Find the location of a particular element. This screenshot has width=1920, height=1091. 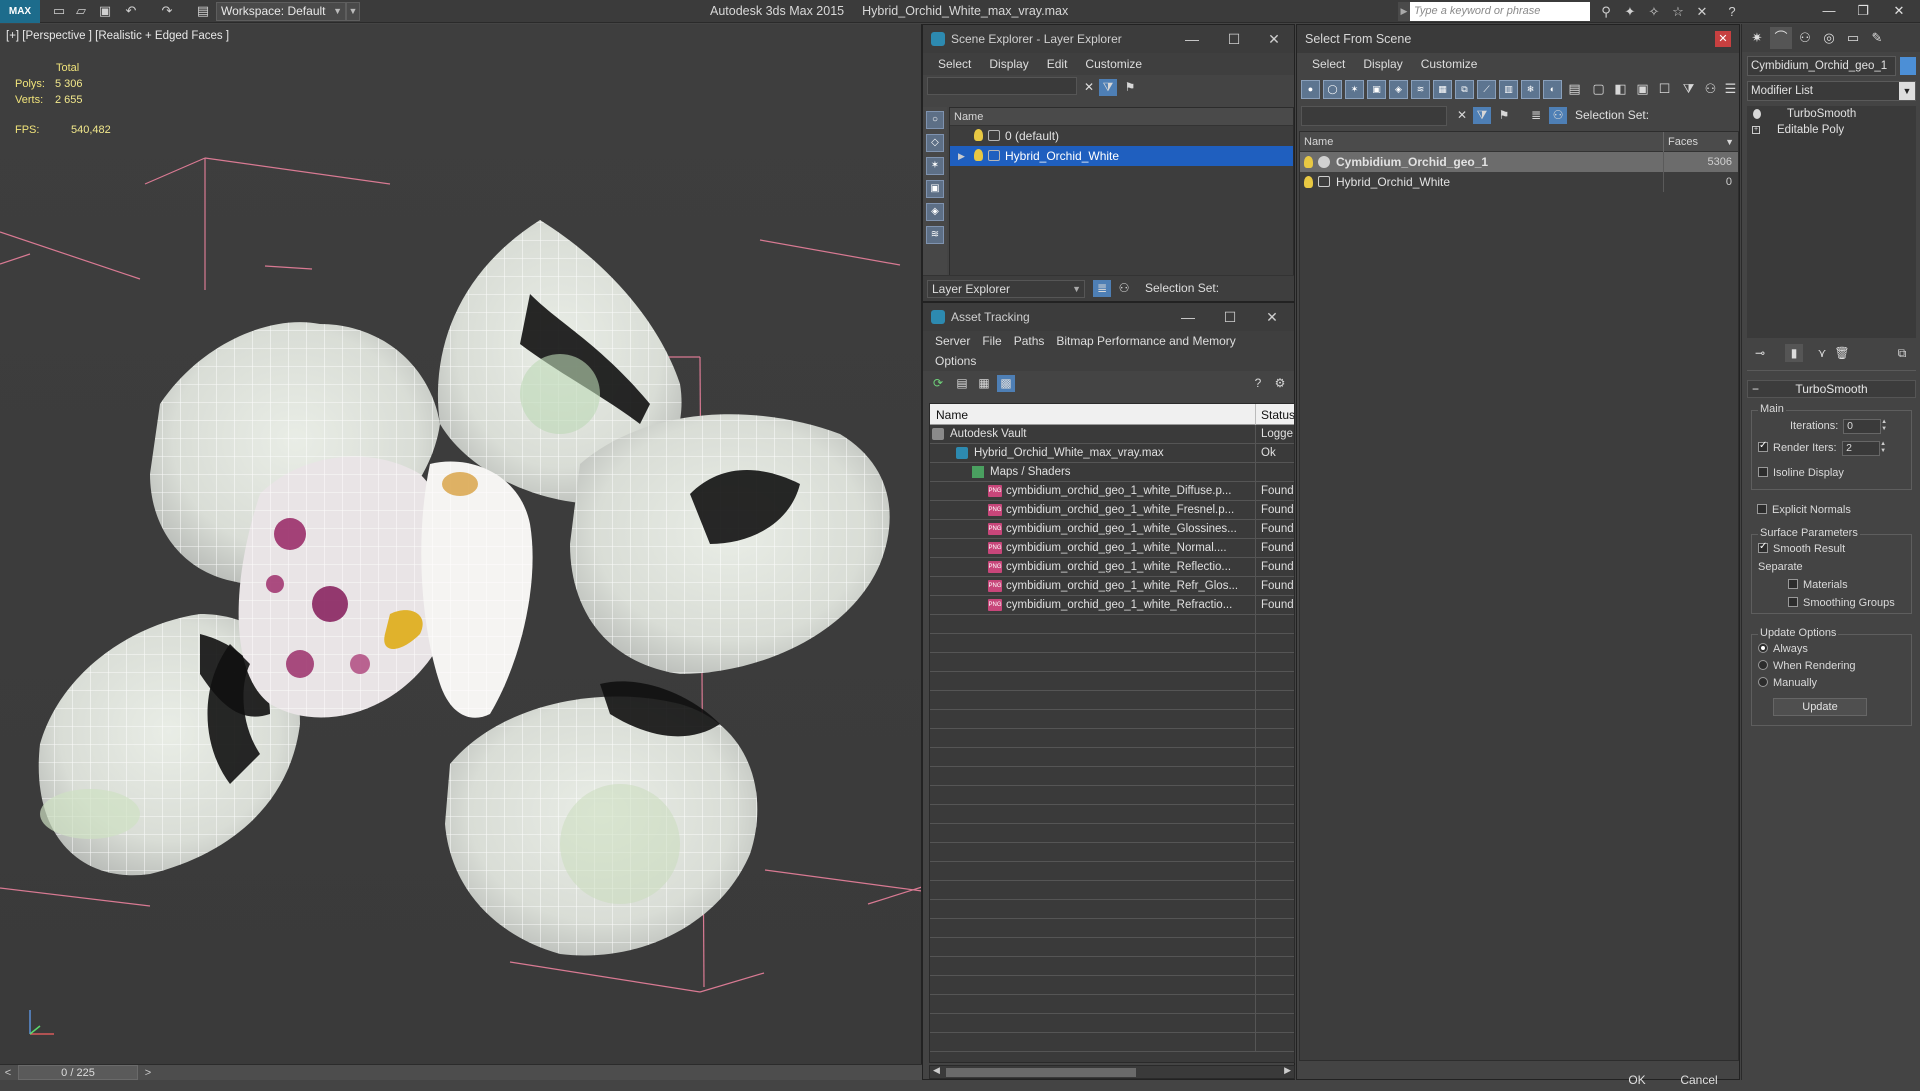

when-rendering-radio is located at coordinates (1763, 665).